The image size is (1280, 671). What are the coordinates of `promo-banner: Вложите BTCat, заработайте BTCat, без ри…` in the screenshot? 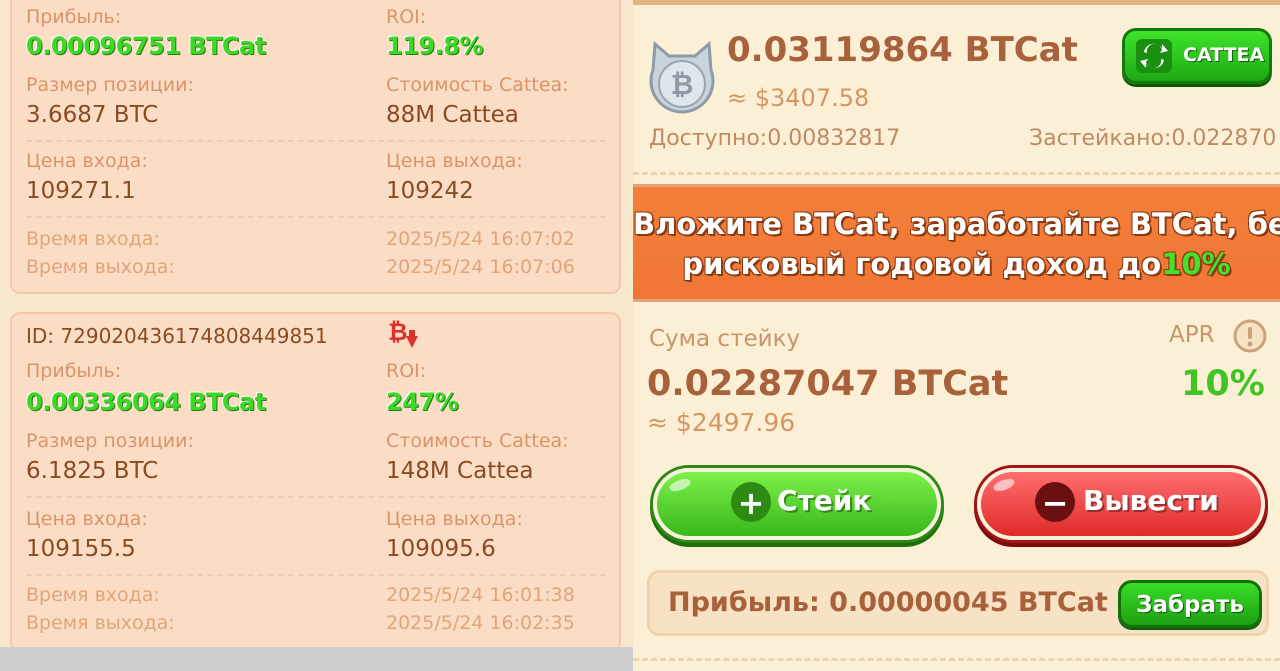 It's located at (956, 243).